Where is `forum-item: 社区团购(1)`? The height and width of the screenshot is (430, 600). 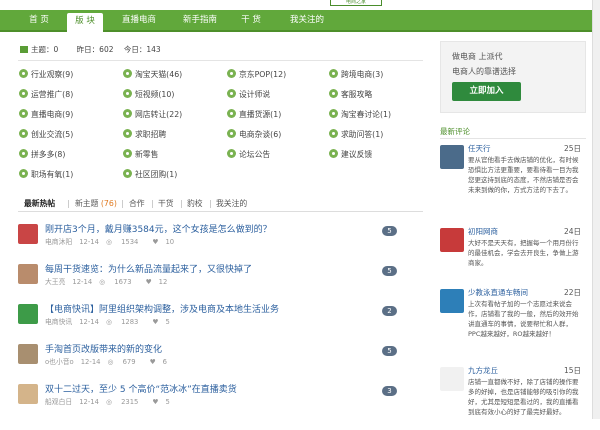 forum-item: 社区团购(1) is located at coordinates (150, 175).